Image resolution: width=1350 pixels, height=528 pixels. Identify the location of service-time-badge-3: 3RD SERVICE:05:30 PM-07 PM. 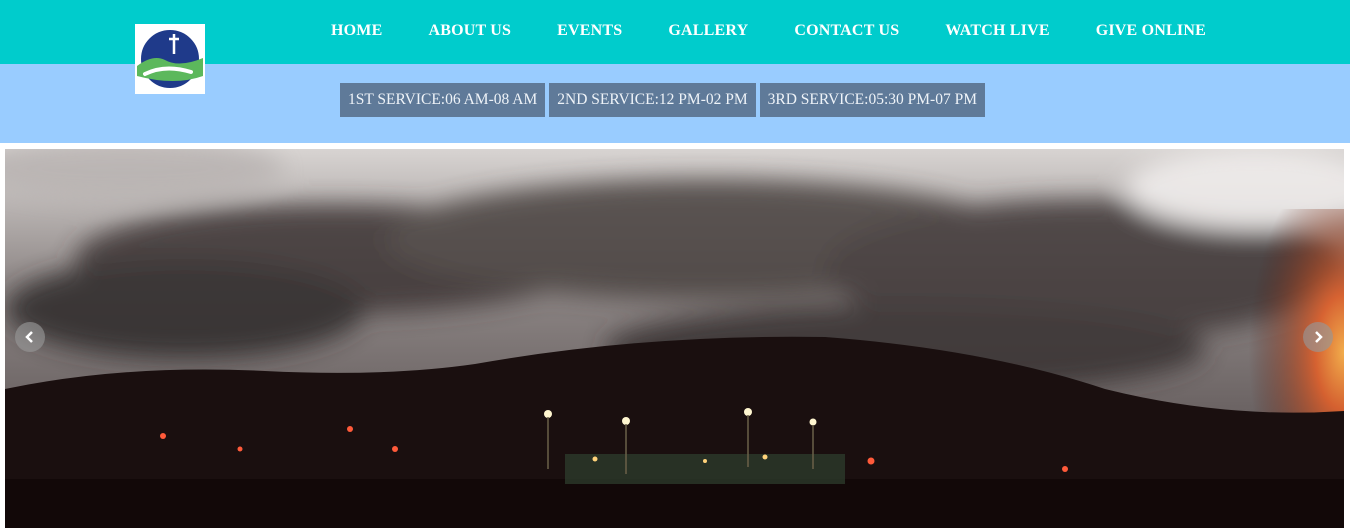
(872, 100).